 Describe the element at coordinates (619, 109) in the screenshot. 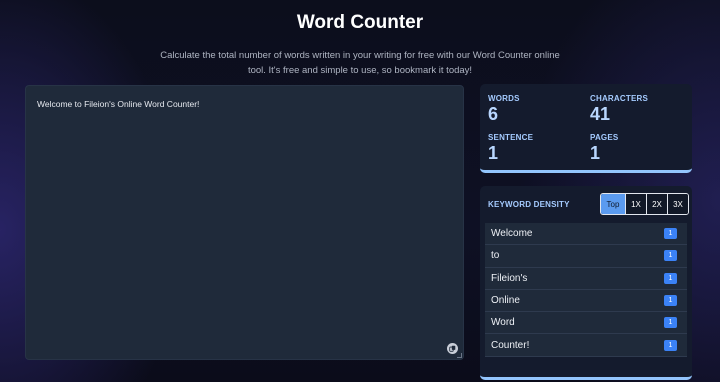

I see `stat-characters: CHARACTERS 41` at that location.